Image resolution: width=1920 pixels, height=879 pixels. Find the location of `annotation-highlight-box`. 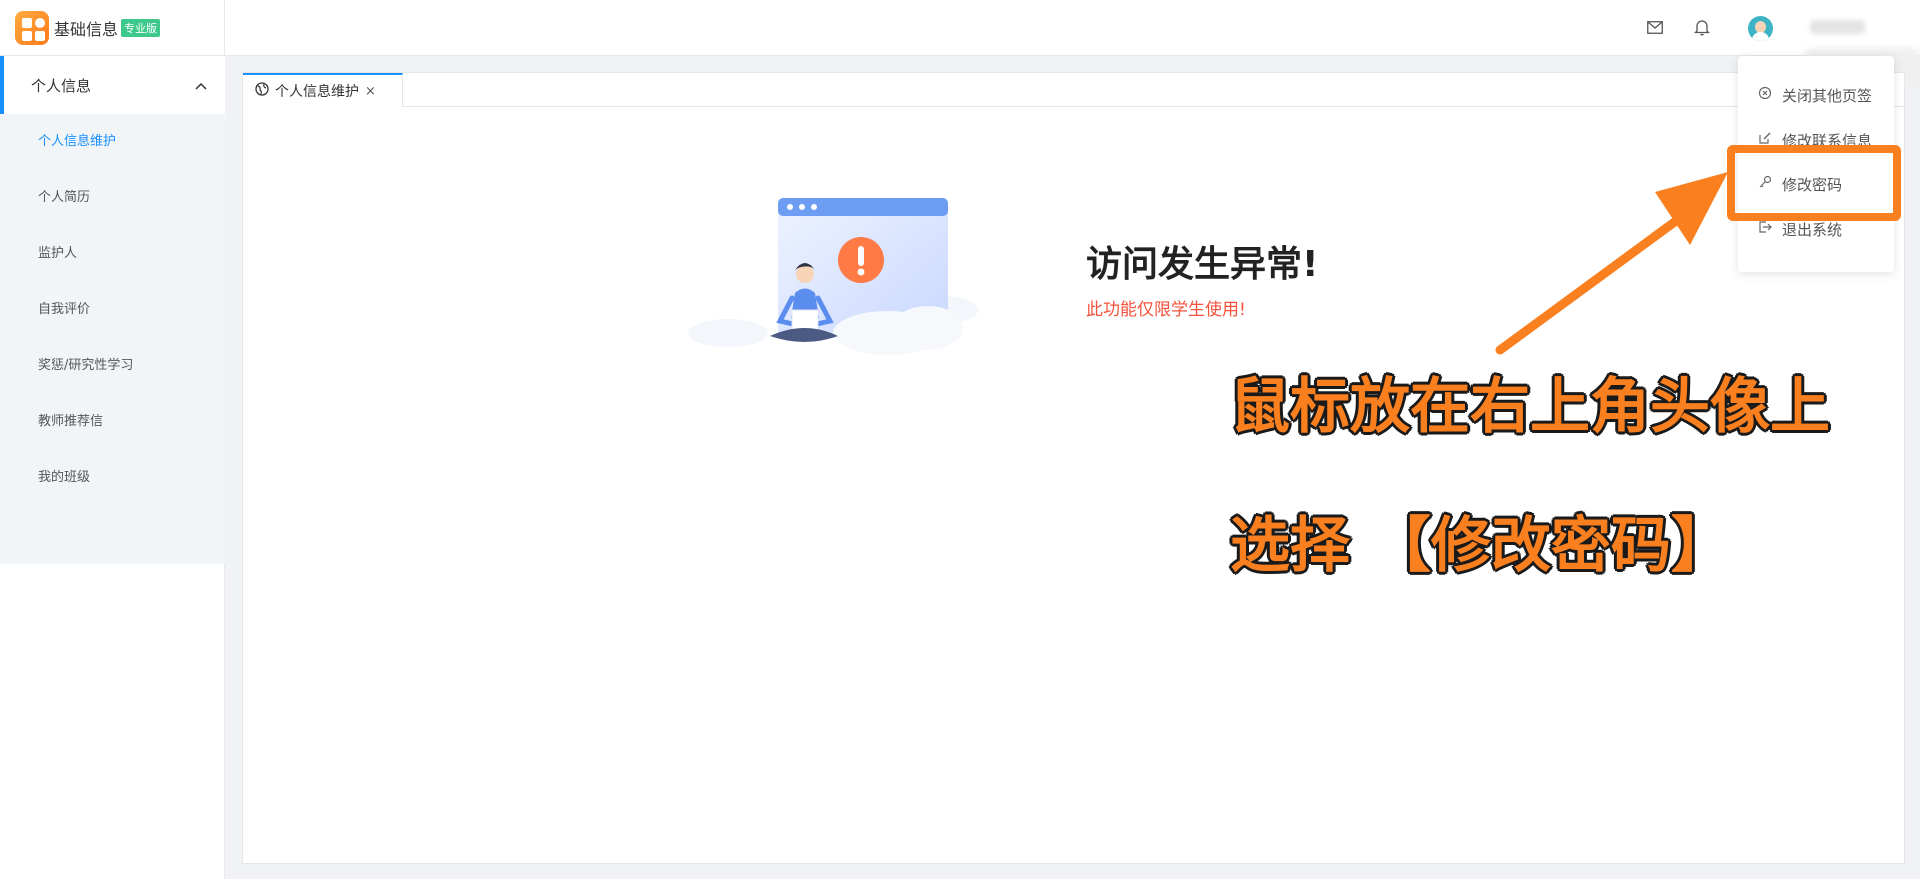

annotation-highlight-box is located at coordinates (1814, 183).